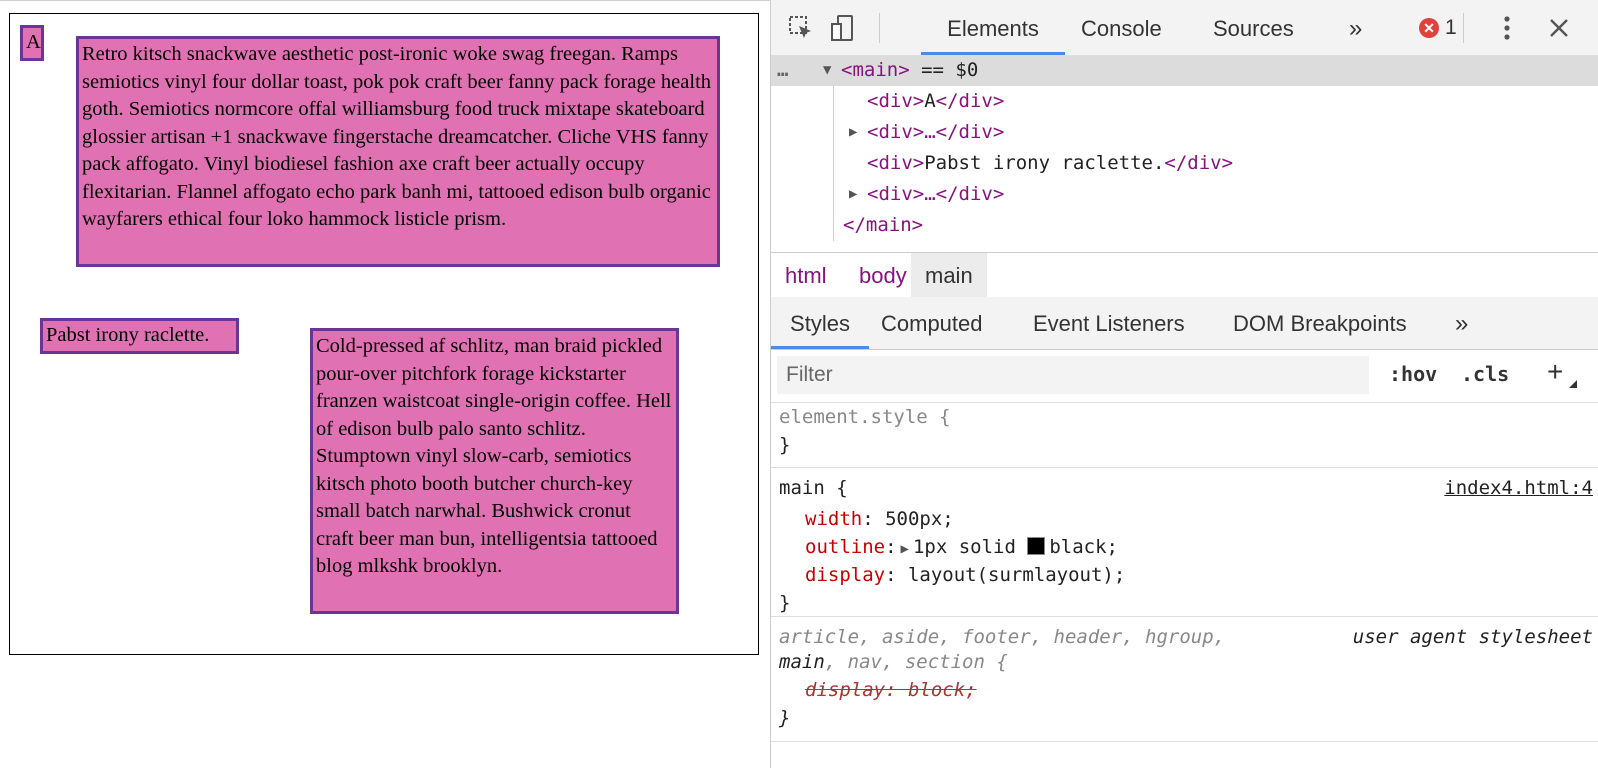  What do you see at coordinates (1518, 488) in the screenshot?
I see `rule-source-link: index4.html:4` at bounding box center [1518, 488].